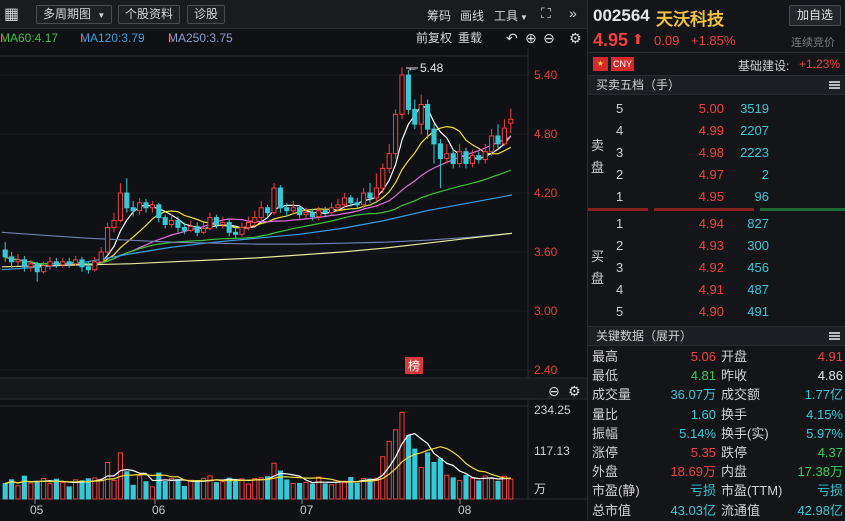  What do you see at coordinates (605, 472) in the screenshot?
I see `key-data-label: 外盘` at bounding box center [605, 472].